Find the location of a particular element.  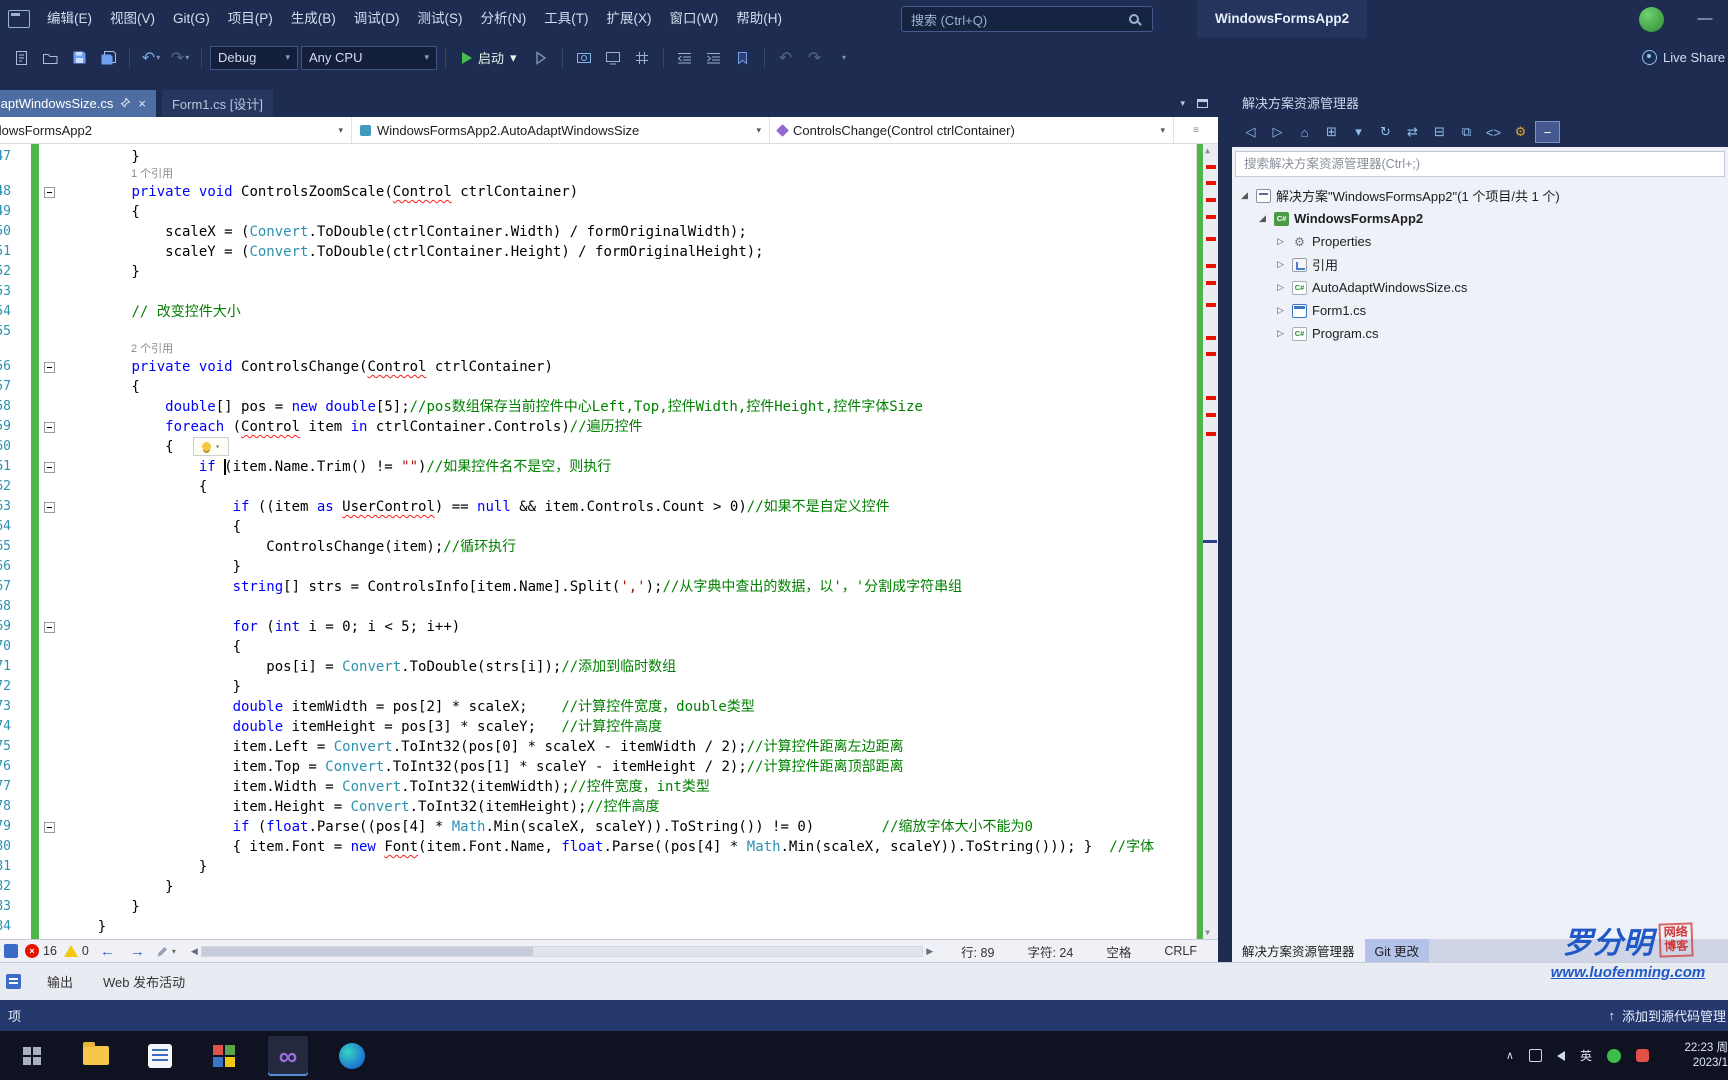

visual-studio-icon: ∞ is located at coordinates (288, 1055).